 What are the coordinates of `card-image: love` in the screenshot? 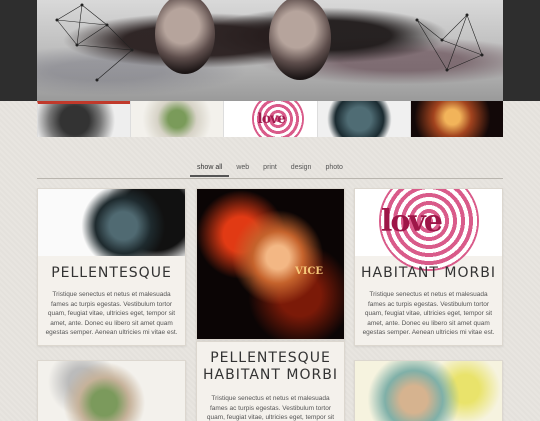 It's located at (428, 230).